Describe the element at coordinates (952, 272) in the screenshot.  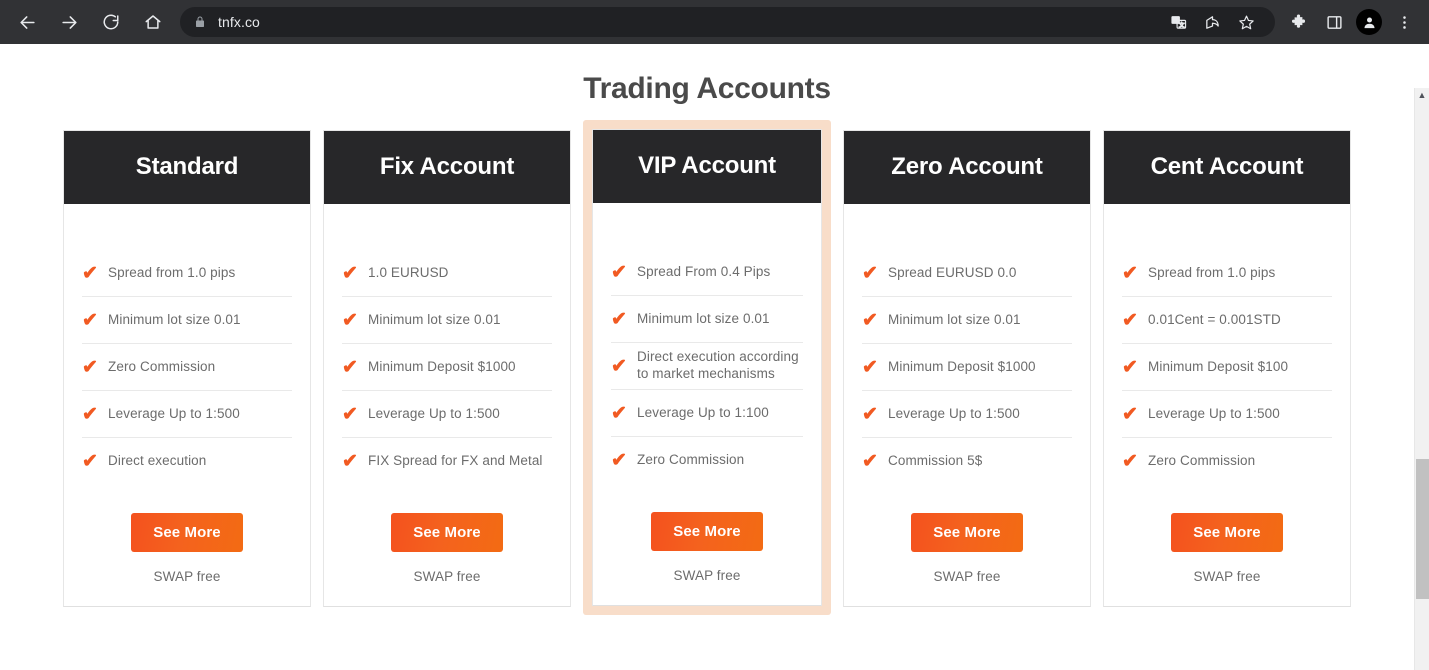
I see `feature-text: Spread EURUSD 0.0` at that location.